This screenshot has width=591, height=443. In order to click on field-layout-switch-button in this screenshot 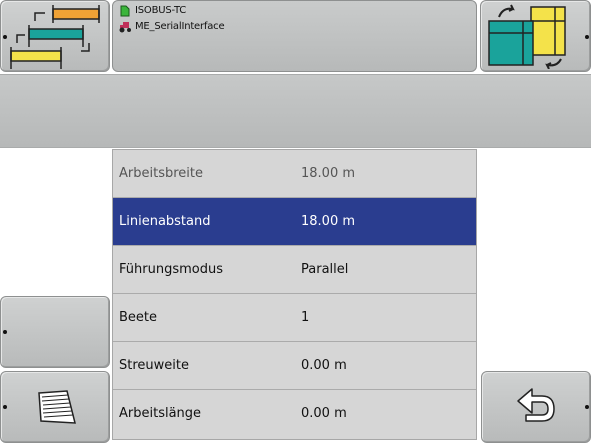, I will do `click(55, 36)`.